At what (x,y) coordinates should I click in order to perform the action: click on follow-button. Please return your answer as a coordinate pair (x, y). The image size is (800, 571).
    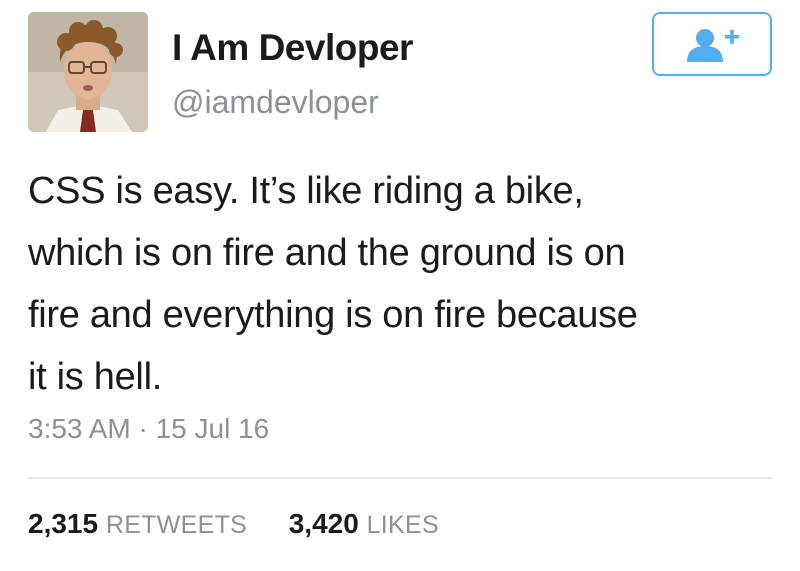
    Looking at the image, I should click on (712, 44).